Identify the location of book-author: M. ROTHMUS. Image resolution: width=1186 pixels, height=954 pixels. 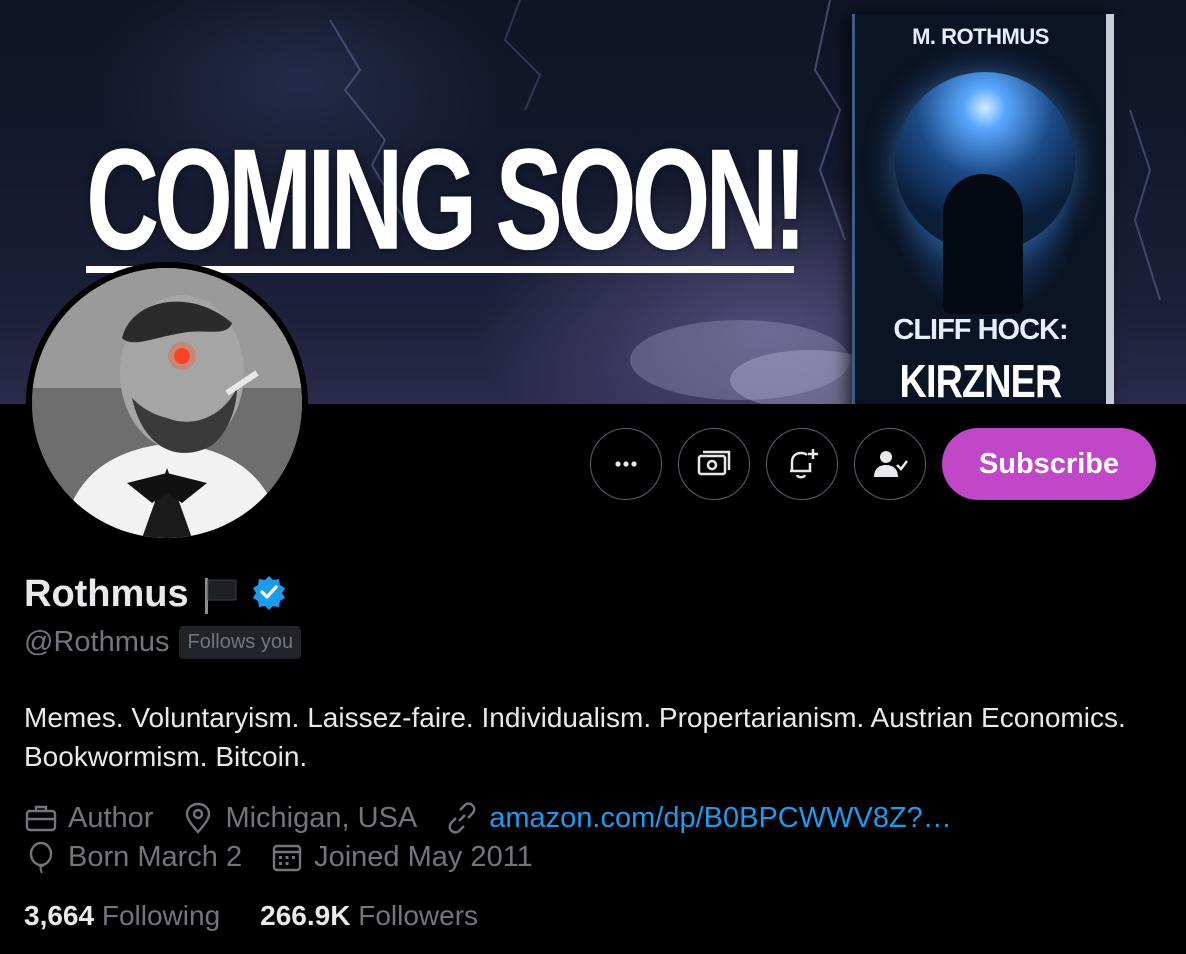
(980, 36).